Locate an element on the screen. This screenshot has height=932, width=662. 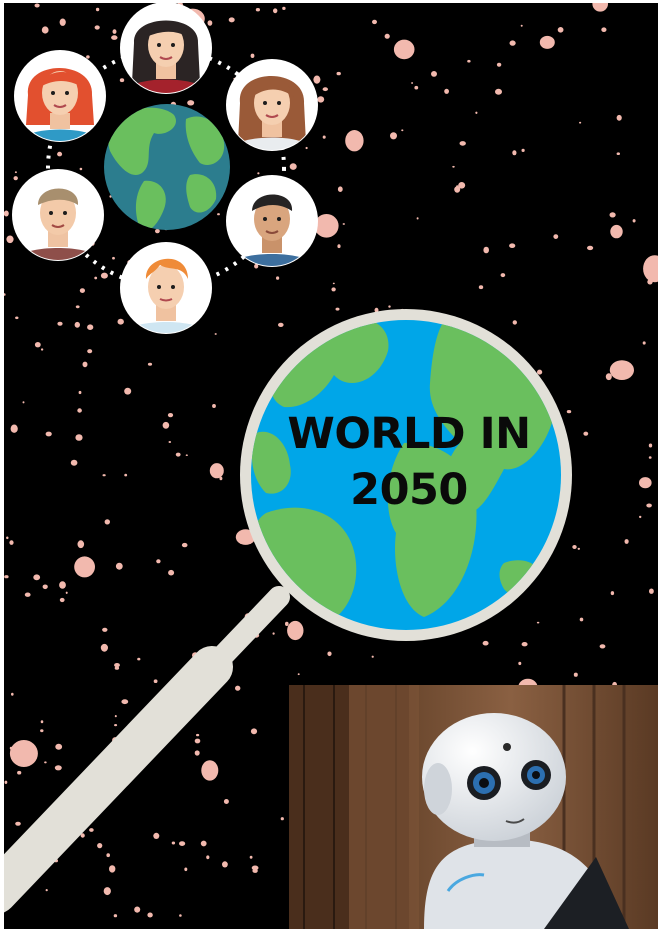
title-line-2: 2050 is located at coordinates (409, 490).